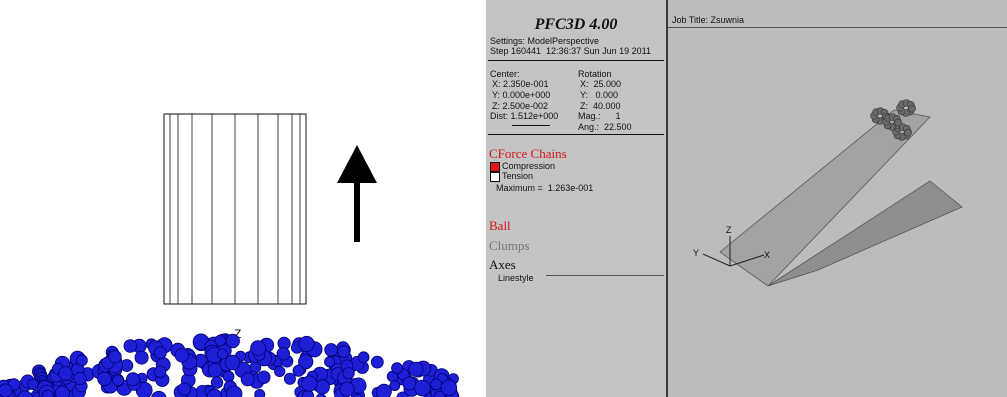 The height and width of the screenshot is (397, 1007). What do you see at coordinates (545, 41) in the screenshot?
I see `settings-line: Settings: ModelPerspective` at bounding box center [545, 41].